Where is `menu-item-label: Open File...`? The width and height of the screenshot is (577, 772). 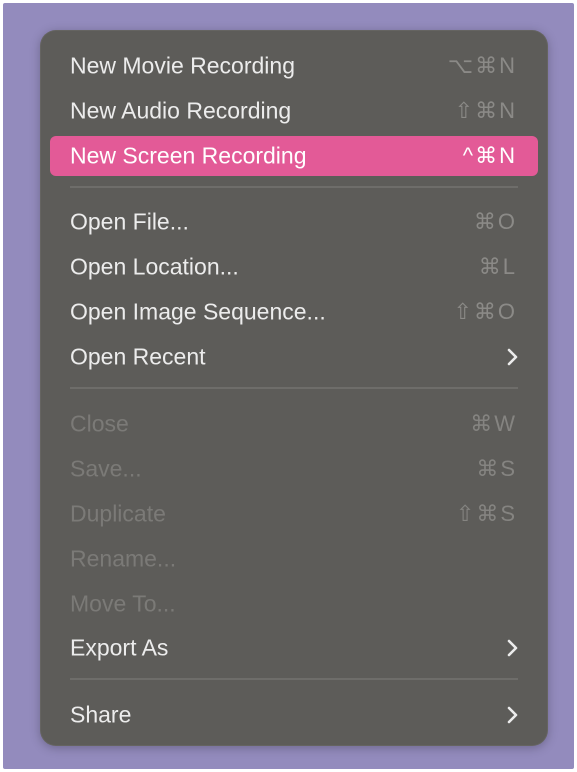
menu-item-label: Open File... is located at coordinates (129, 221).